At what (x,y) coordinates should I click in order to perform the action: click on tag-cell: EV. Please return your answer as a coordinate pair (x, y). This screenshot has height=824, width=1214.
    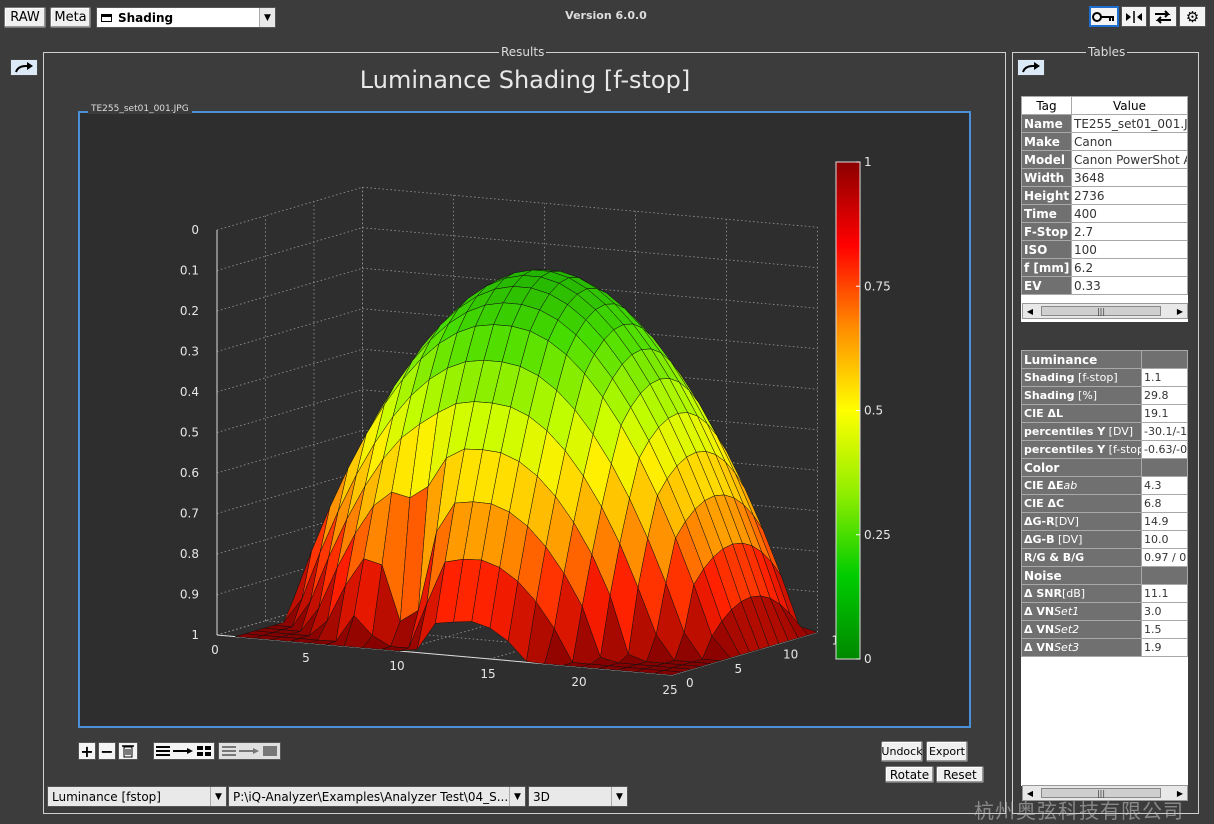
    Looking at the image, I should click on (1046, 285).